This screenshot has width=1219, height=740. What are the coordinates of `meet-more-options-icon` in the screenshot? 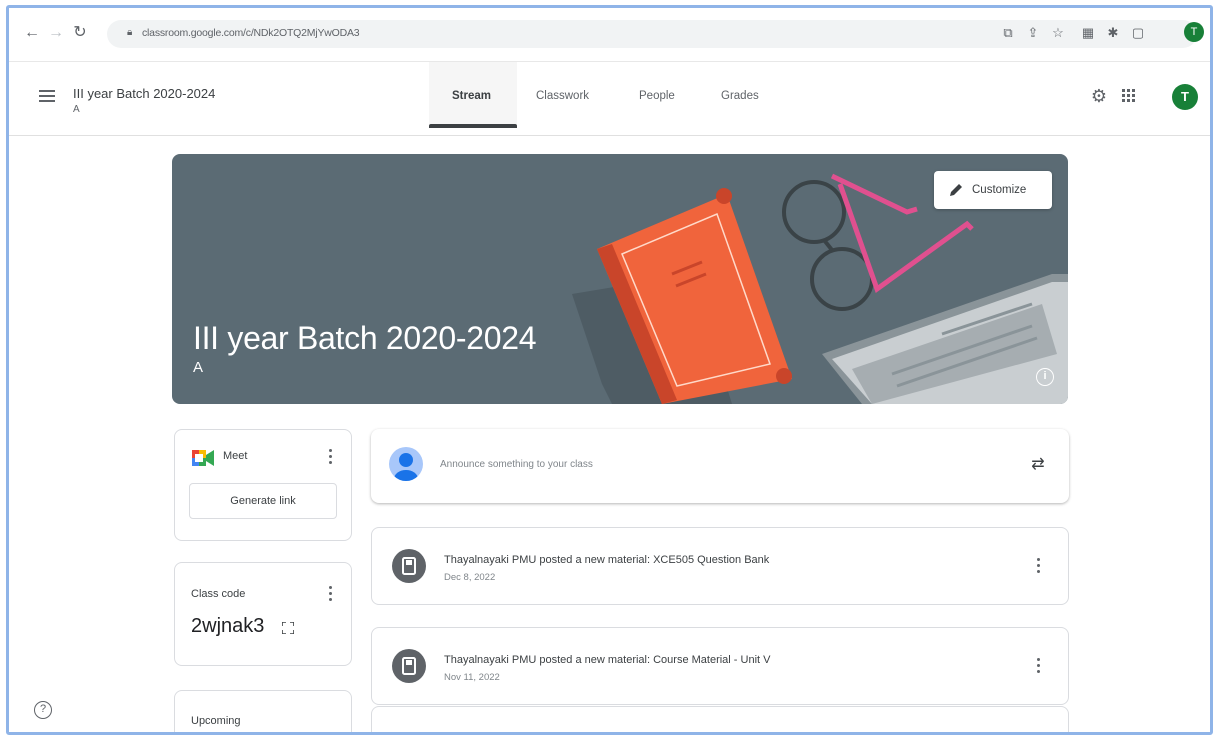 It's located at (330, 458).